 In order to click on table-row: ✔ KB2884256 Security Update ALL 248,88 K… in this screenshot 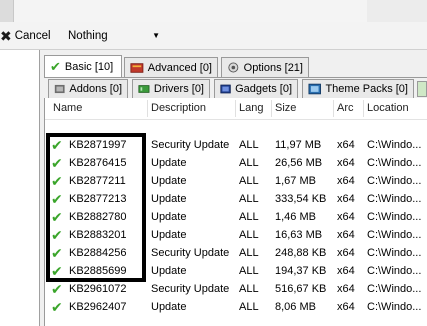, I will do `click(236, 254)`.